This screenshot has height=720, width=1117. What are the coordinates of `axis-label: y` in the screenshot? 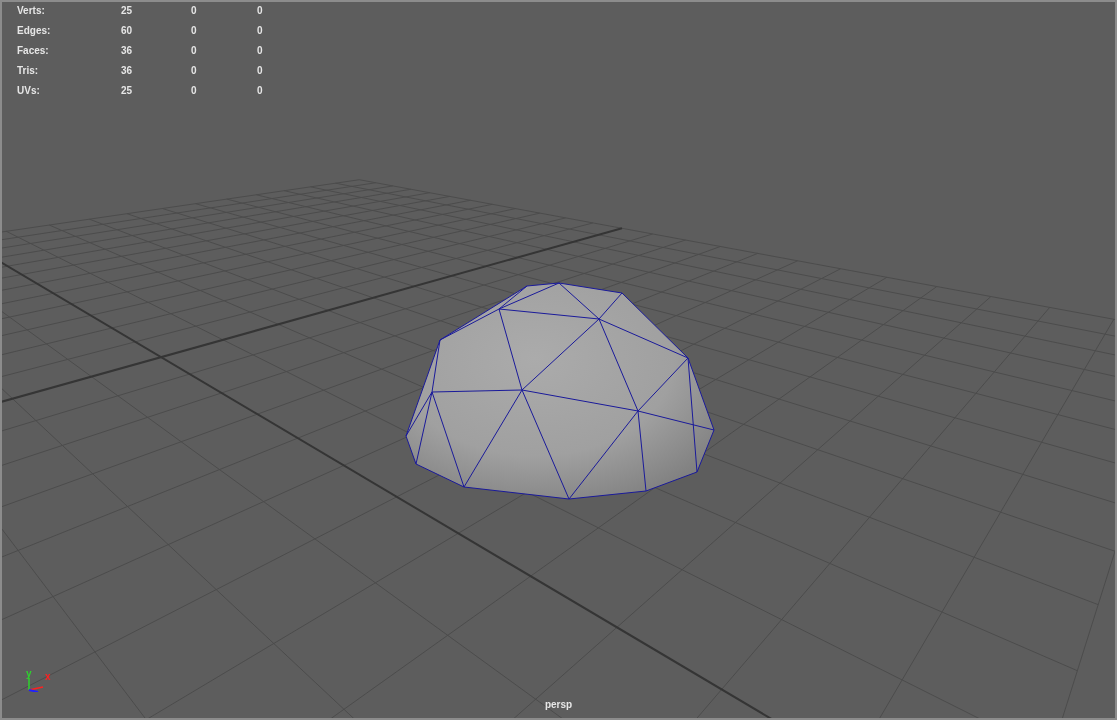 It's located at (29, 674).